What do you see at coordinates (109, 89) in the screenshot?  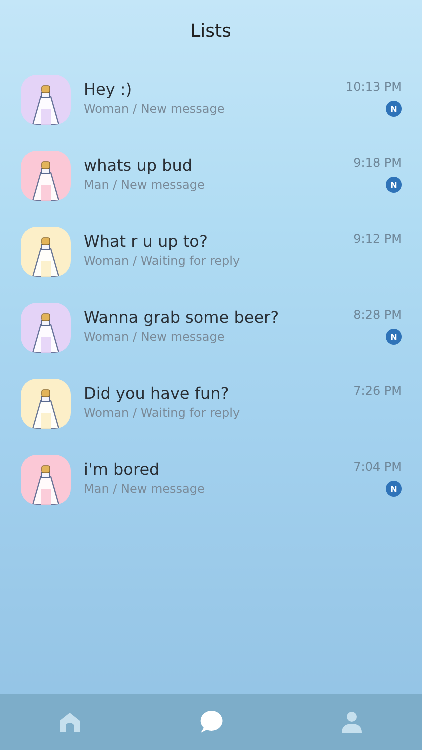 I see `message-title: Hey :)` at bounding box center [109, 89].